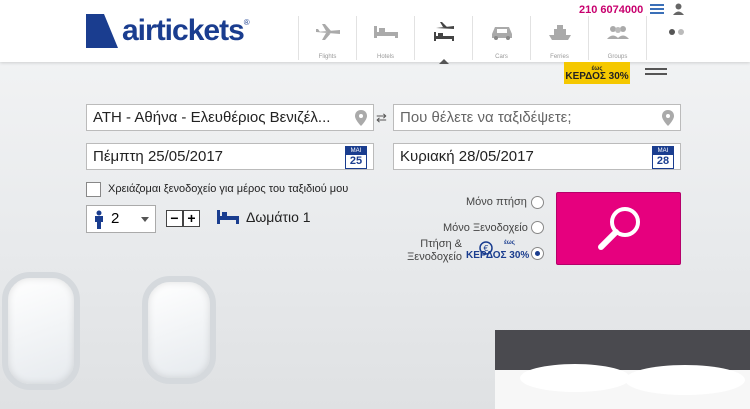 Image resolution: width=750 pixels, height=409 pixels. What do you see at coordinates (356, 161) in the screenshot?
I see `calendar-day: 25` at bounding box center [356, 161].